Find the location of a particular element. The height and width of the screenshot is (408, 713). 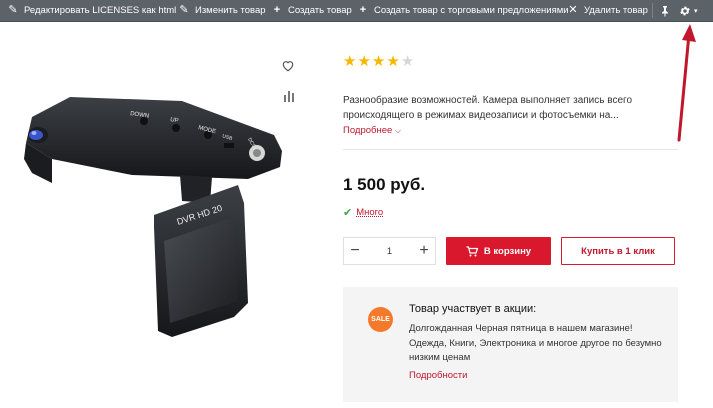

heart-icon is located at coordinates (288, 66).